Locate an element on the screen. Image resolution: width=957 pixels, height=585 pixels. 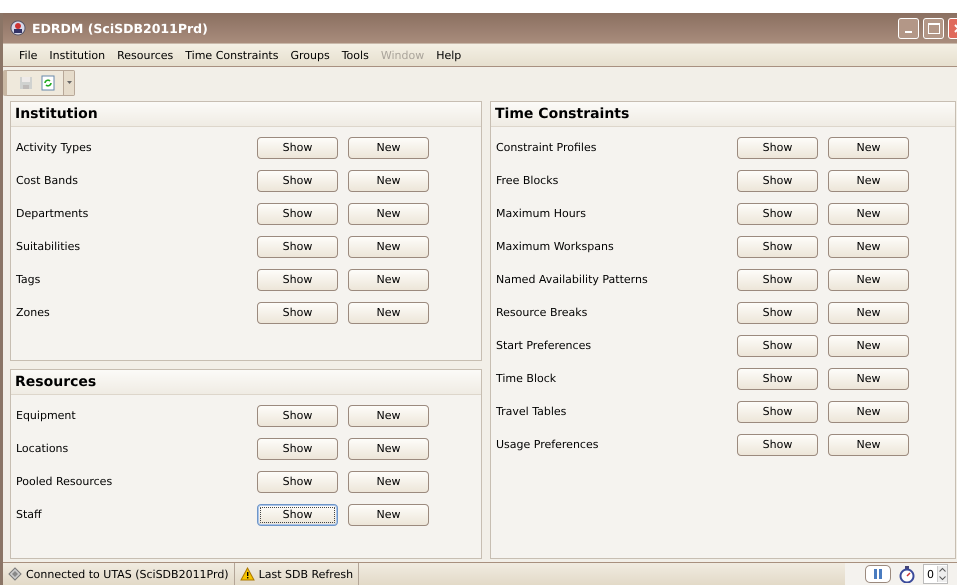
pause-icon is located at coordinates (878, 574).